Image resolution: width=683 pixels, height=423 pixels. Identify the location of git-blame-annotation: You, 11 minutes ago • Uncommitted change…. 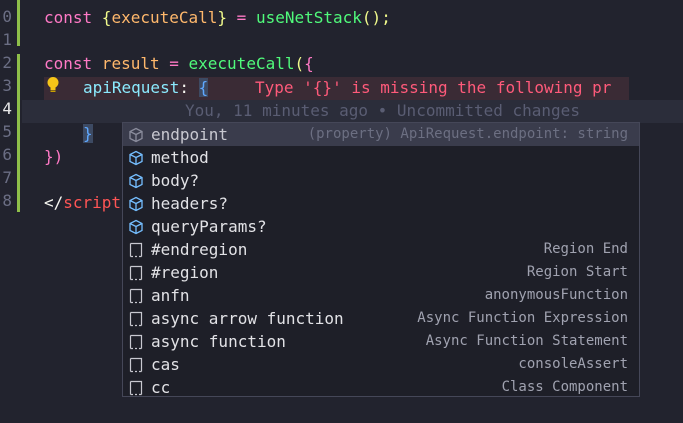
(382, 110).